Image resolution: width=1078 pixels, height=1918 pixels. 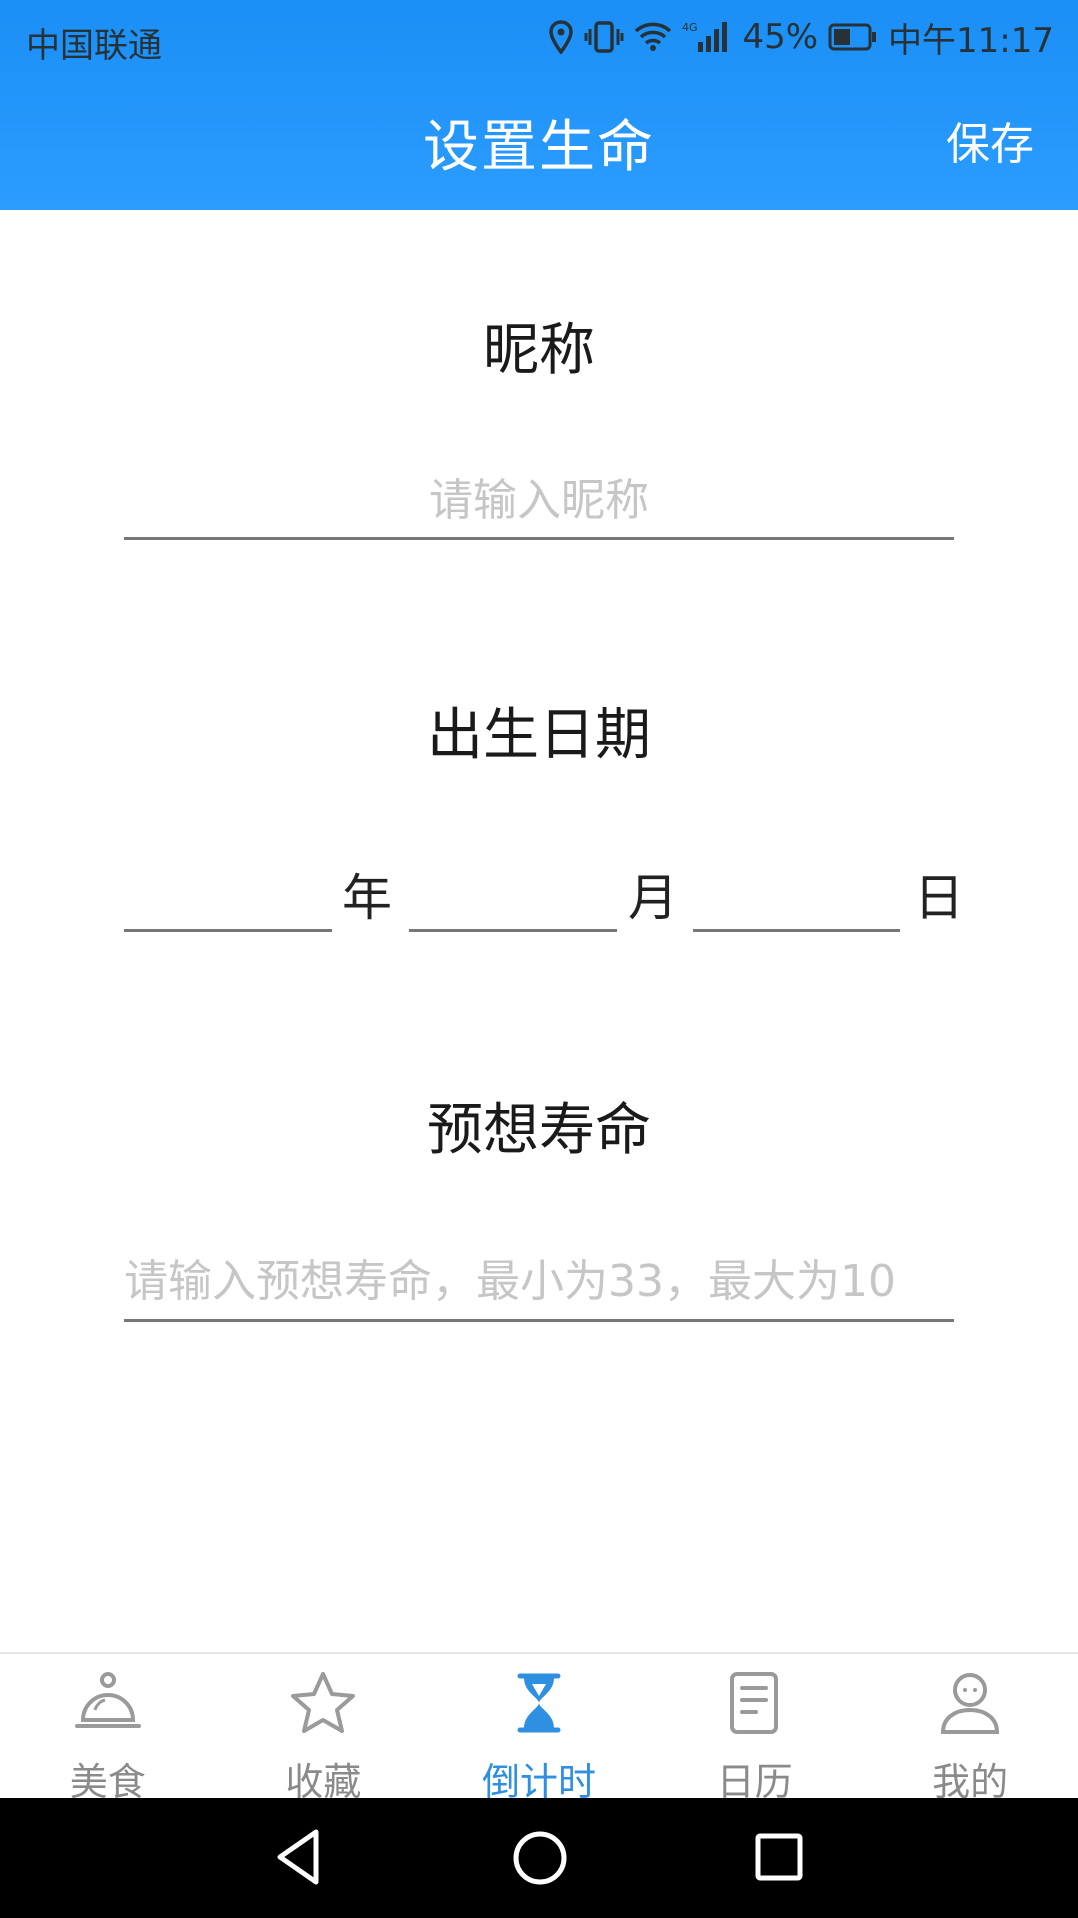 What do you see at coordinates (513, 896) in the screenshot?
I see `birth-month-input` at bounding box center [513, 896].